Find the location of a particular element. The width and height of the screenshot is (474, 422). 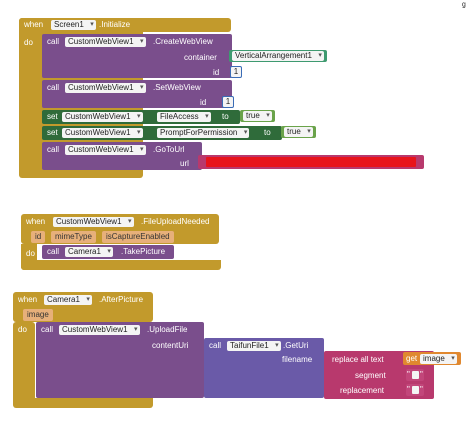

redacted-url-text is located at coordinates (311, 162).